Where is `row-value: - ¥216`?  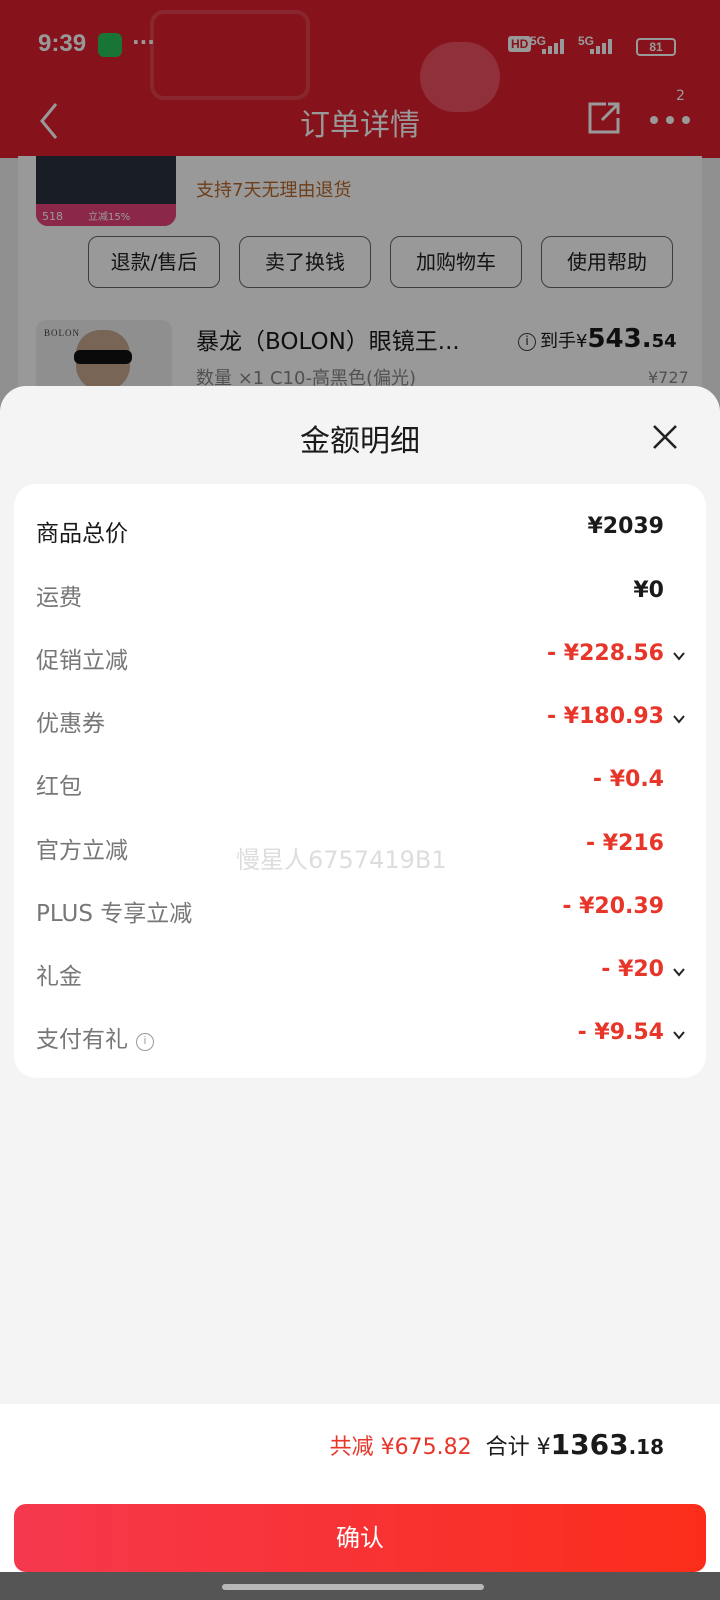
row-value: - ¥216 is located at coordinates (624, 843).